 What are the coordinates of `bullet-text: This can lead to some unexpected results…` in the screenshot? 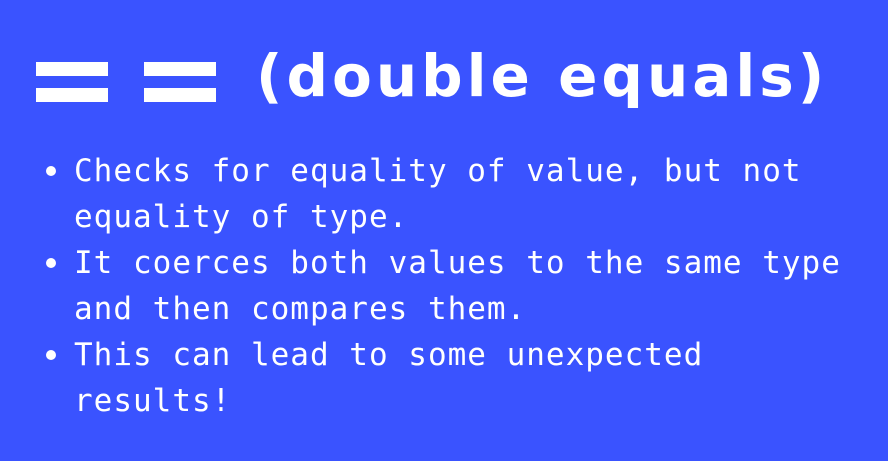 It's located at (389, 378).